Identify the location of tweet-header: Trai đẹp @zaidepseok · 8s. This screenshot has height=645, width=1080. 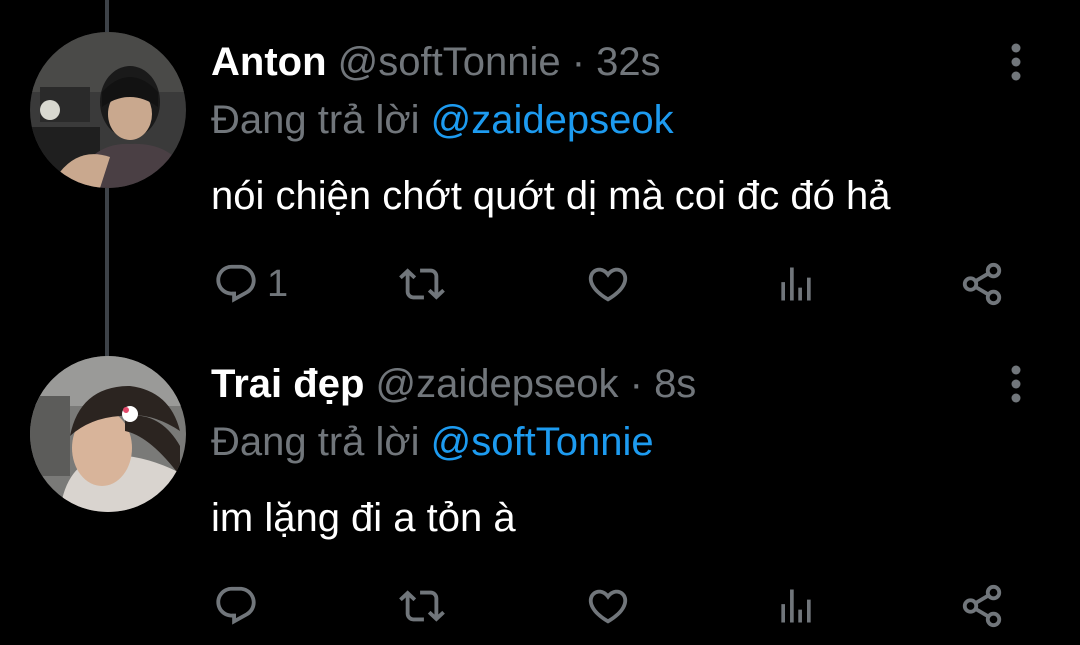
(453, 384).